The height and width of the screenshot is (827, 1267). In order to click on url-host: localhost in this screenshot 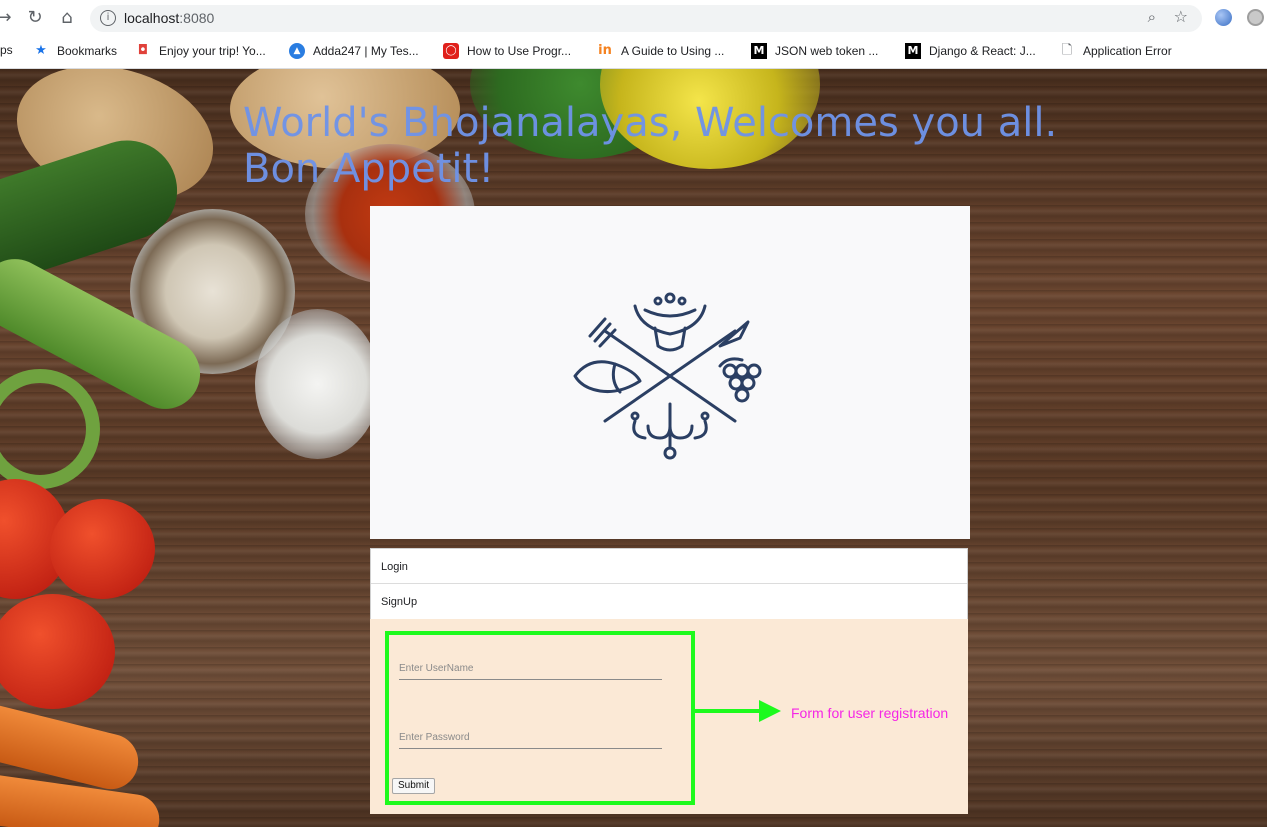, I will do `click(152, 18)`.